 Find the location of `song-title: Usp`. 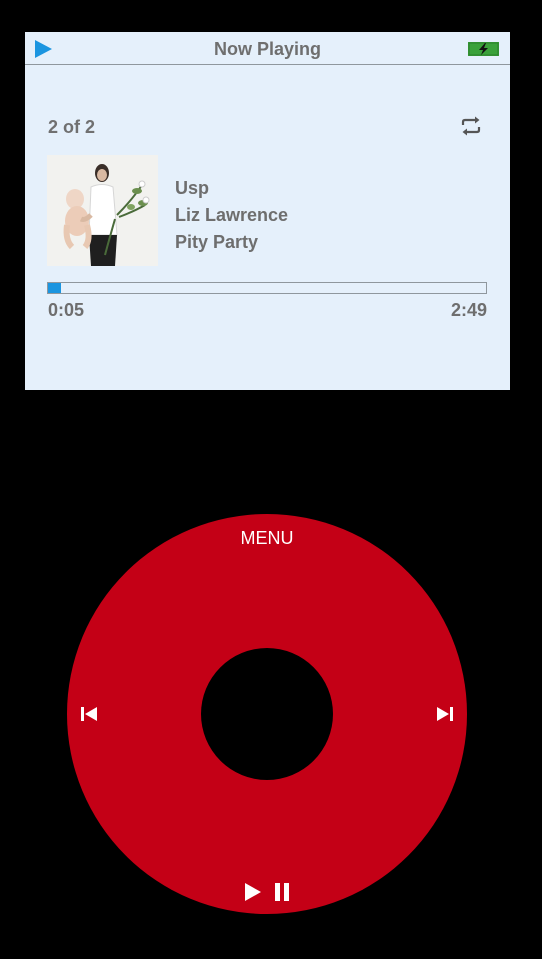

song-title: Usp is located at coordinates (192, 188).